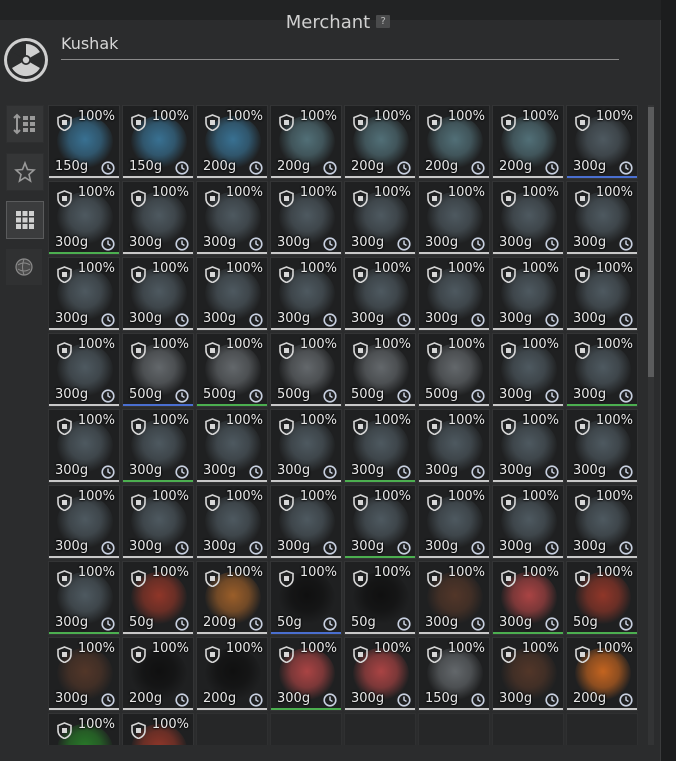 Image resolution: width=676 pixels, height=761 pixels. What do you see at coordinates (383, 21) in the screenshot?
I see `help-button: ?` at bounding box center [383, 21].